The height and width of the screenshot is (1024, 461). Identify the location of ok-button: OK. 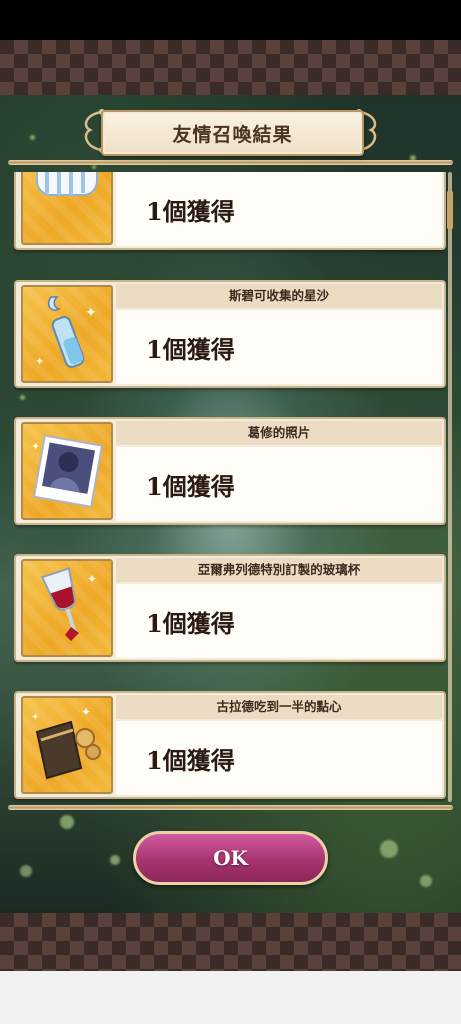
(230, 858).